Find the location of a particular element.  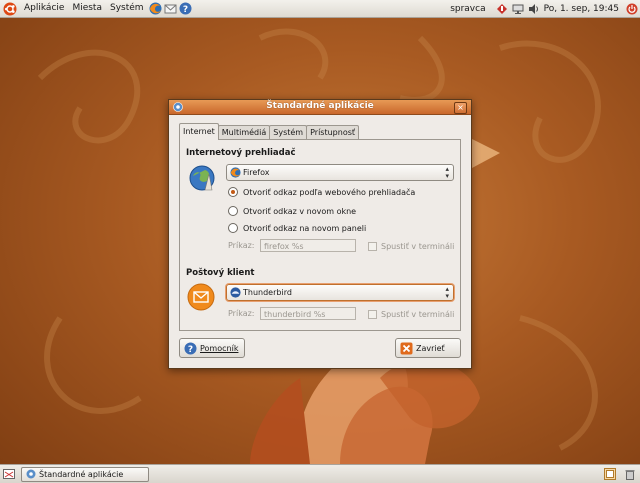

mail-client-icon is located at coordinates (201, 297).